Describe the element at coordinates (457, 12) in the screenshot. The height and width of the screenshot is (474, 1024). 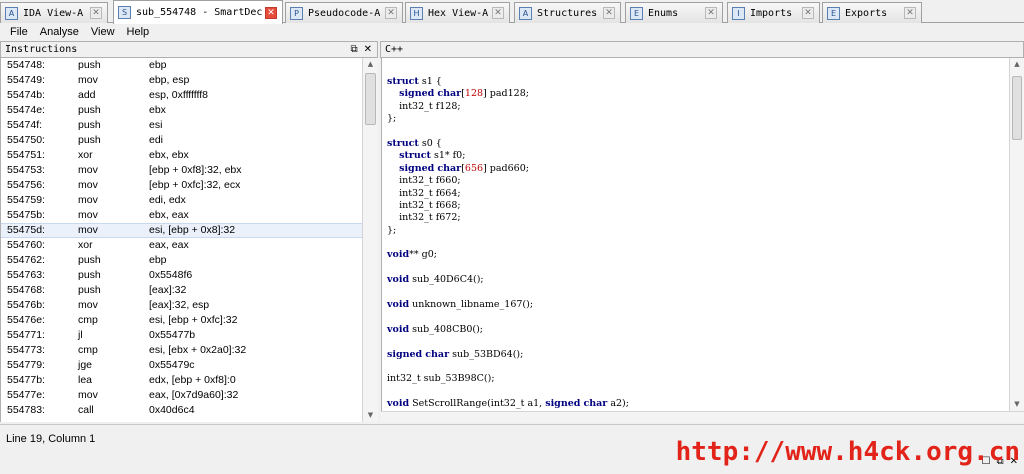
I see `tab-hex-view-a: H Hex View-A ✕` at that location.